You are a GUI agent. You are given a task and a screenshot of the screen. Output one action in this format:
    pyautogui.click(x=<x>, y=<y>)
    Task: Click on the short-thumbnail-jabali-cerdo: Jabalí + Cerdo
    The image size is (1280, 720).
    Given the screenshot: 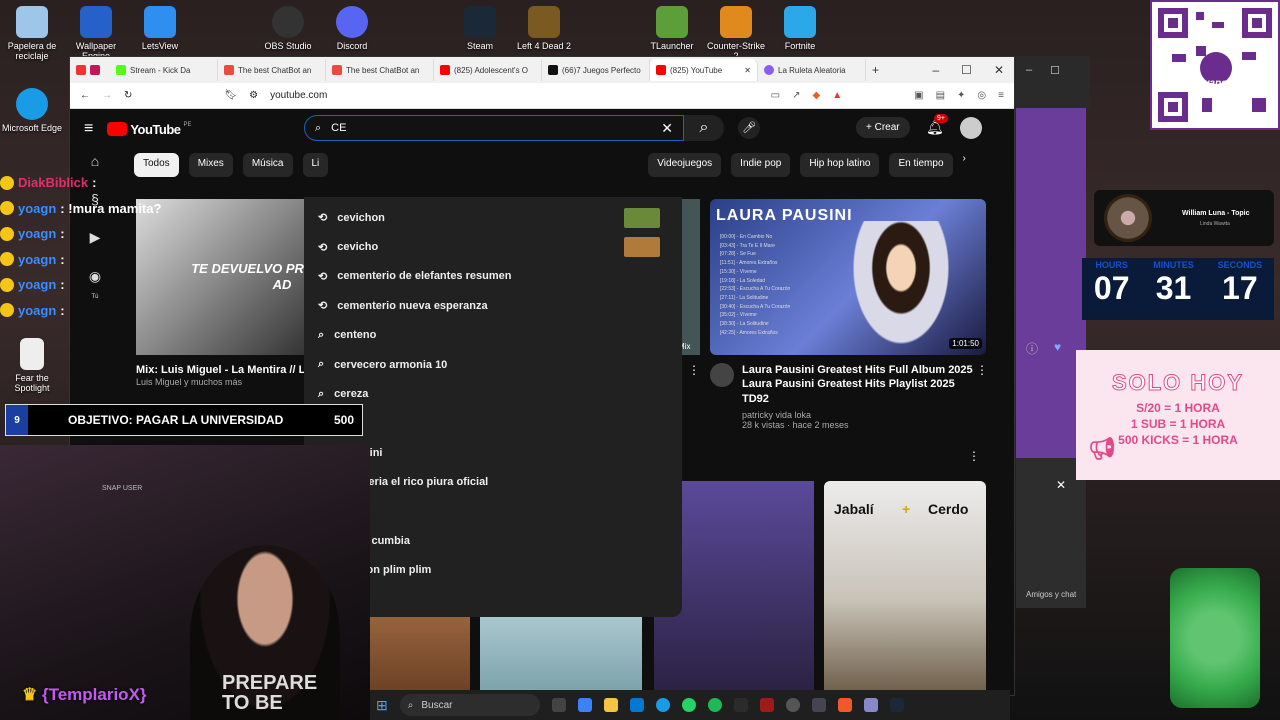 What is the action you would take?
    pyautogui.click(x=905, y=588)
    